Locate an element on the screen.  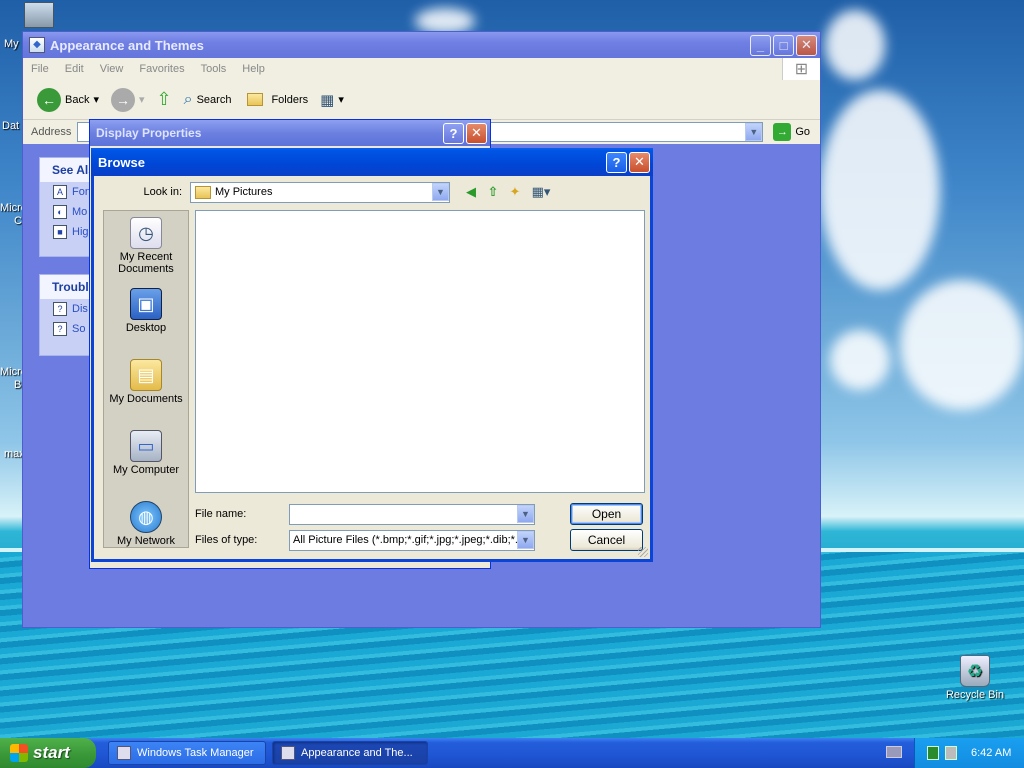
back-arrow-icon: ◀ is located at coordinates (471, 192).